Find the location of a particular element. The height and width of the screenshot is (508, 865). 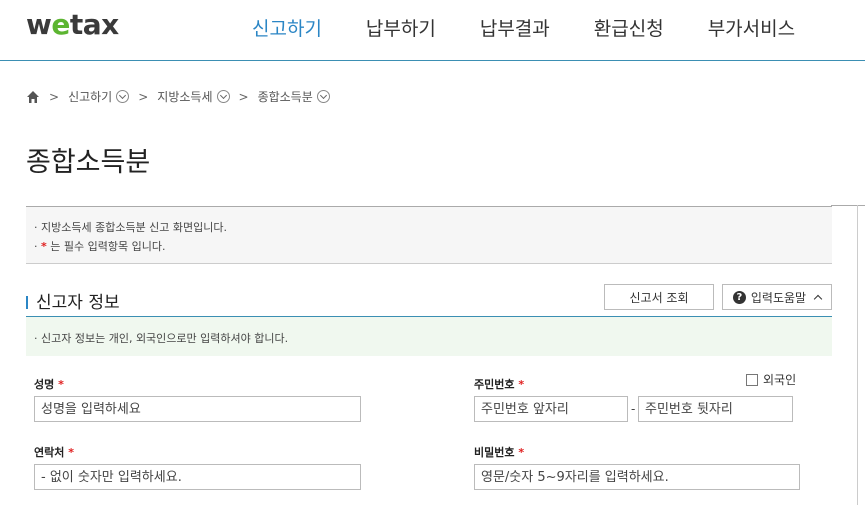

home-icon is located at coordinates (33, 97).